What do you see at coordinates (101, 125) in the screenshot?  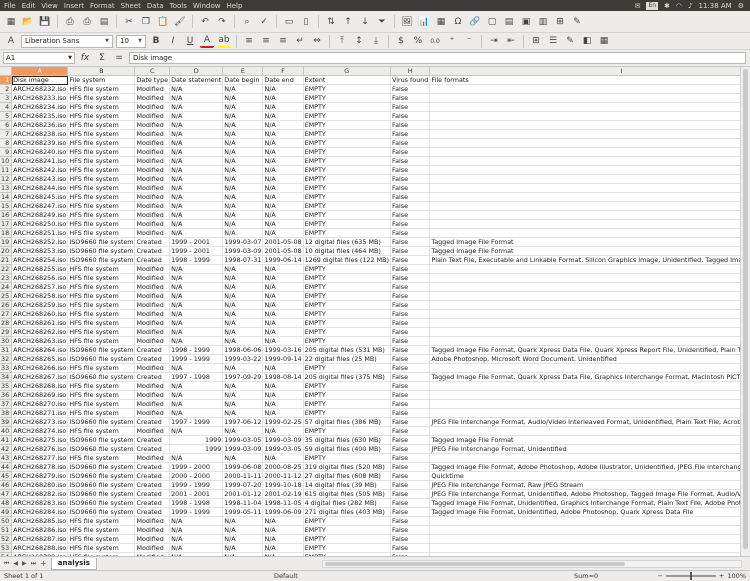 I see `cell-b6: HFS file system` at bounding box center [101, 125].